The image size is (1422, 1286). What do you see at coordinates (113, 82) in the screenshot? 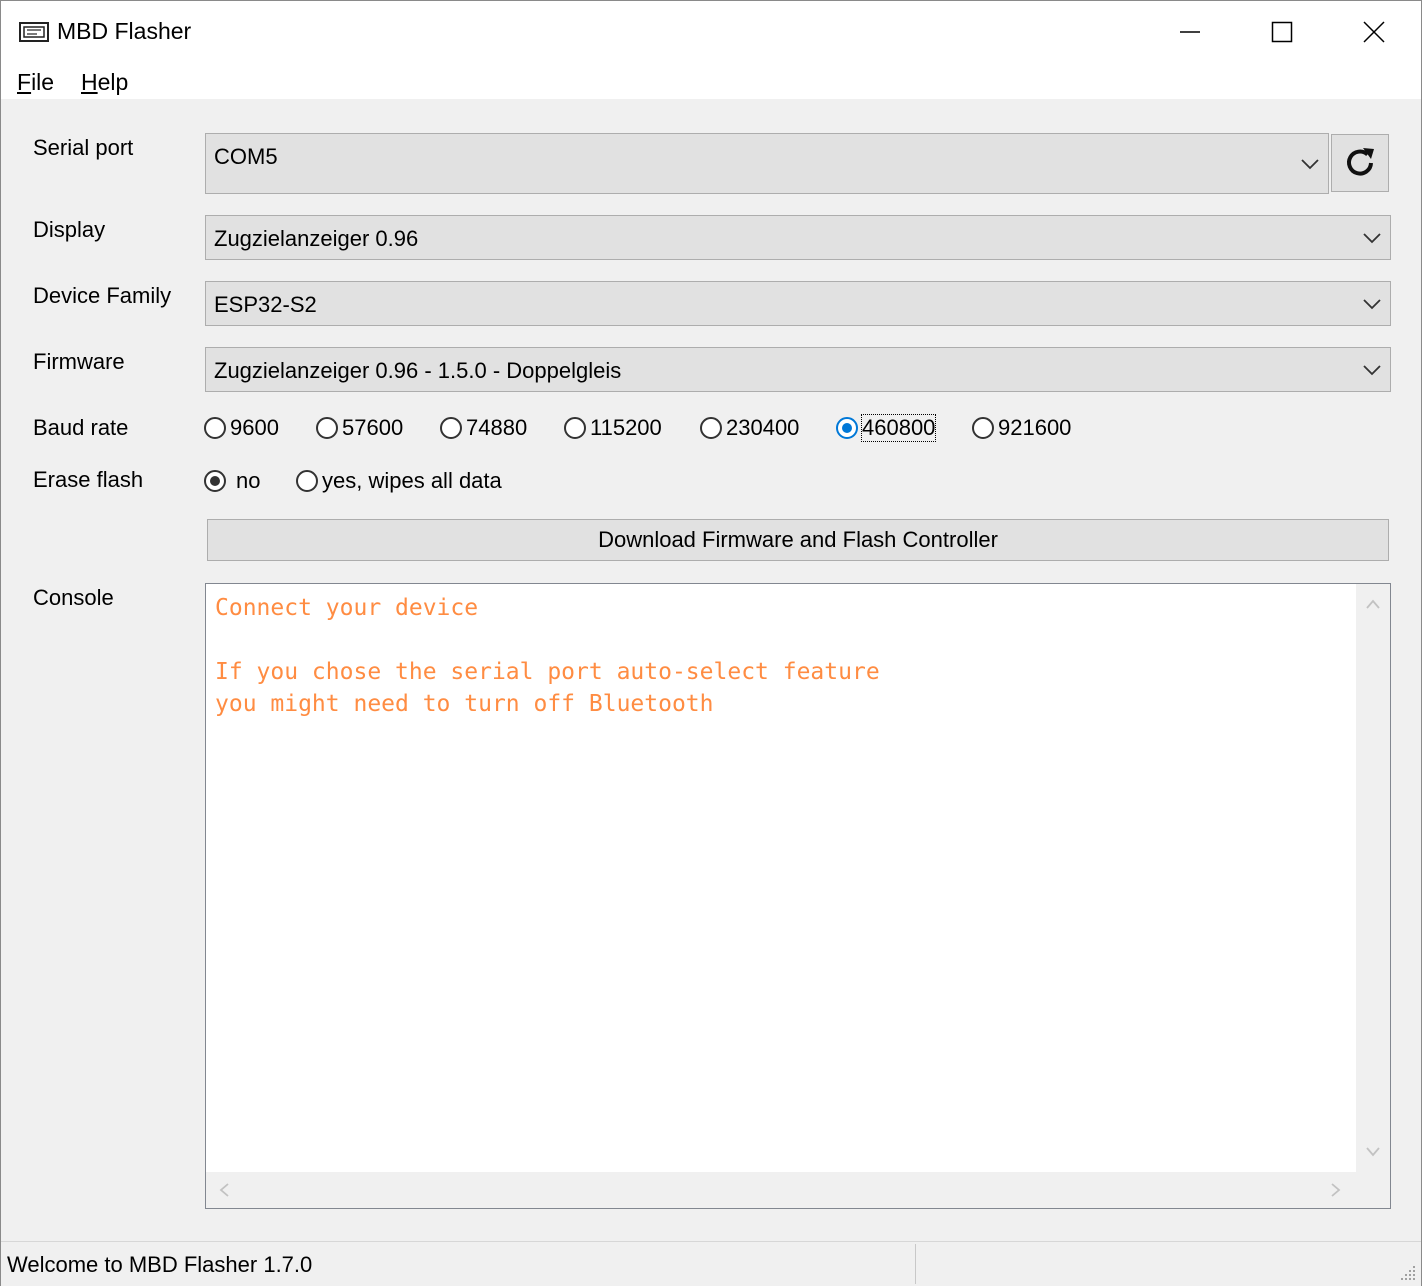
I see `menu-help-label: elp` at bounding box center [113, 82].